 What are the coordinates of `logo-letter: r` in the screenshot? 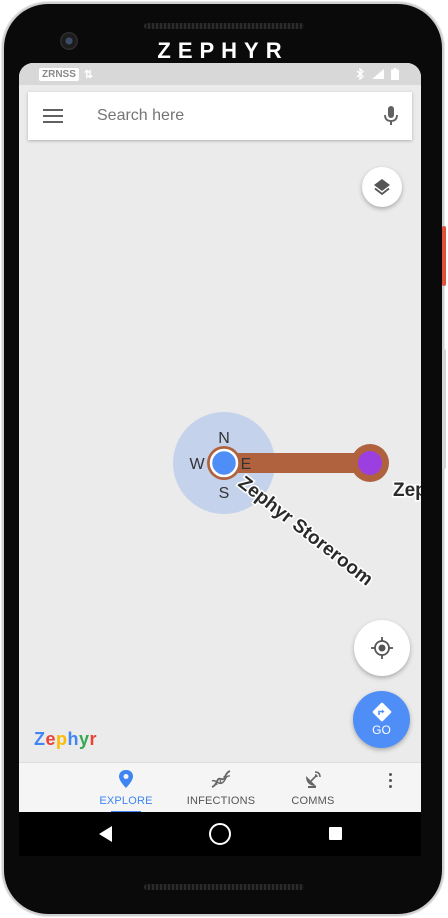 It's located at (93, 739).